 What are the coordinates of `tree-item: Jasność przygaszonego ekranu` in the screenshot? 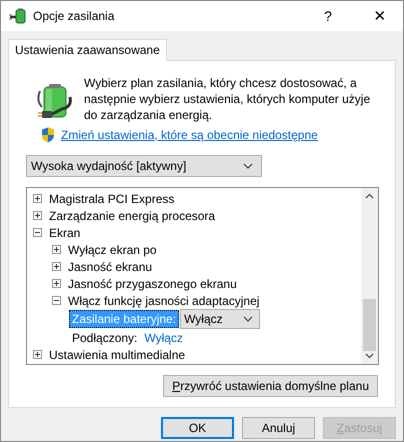 It's located at (152, 283).